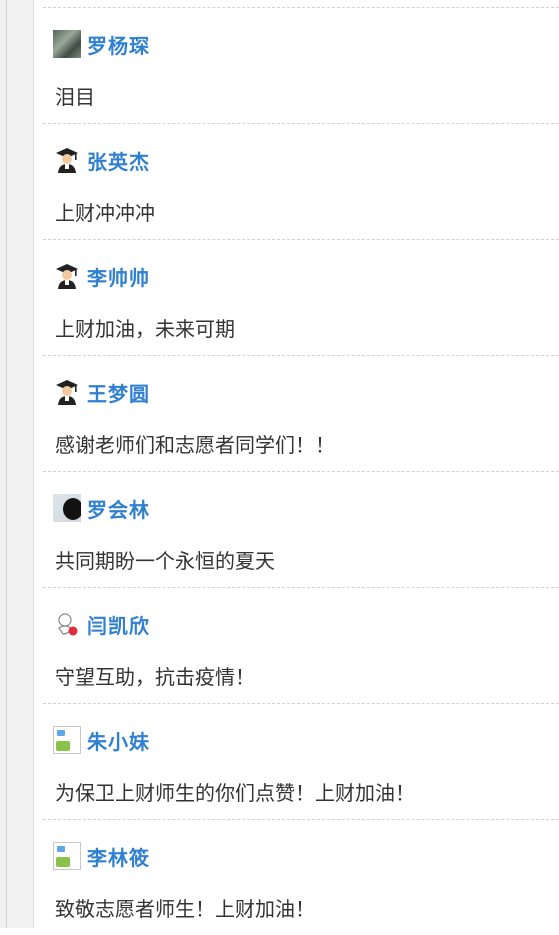 Image resolution: width=559 pixels, height=935 pixels. I want to click on comment-text: 守望互助，抗击疫情！, so click(155, 677).